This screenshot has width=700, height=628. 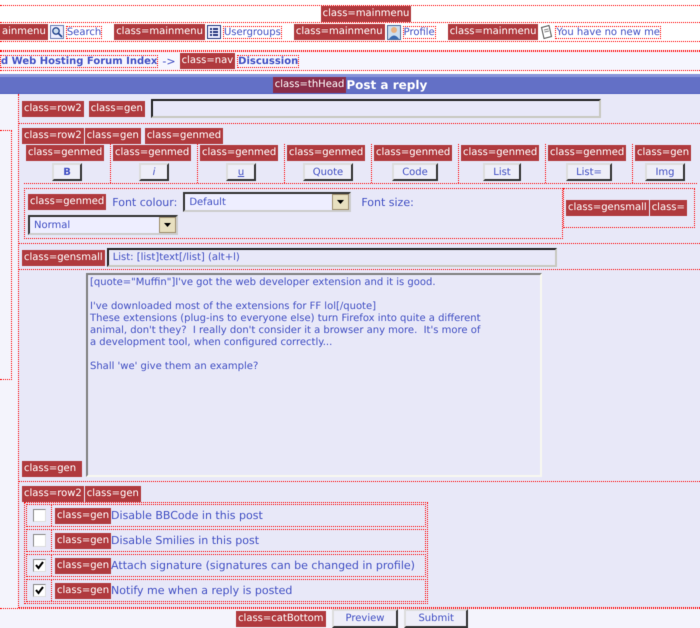 I want to click on format-button: i, so click(x=154, y=172).